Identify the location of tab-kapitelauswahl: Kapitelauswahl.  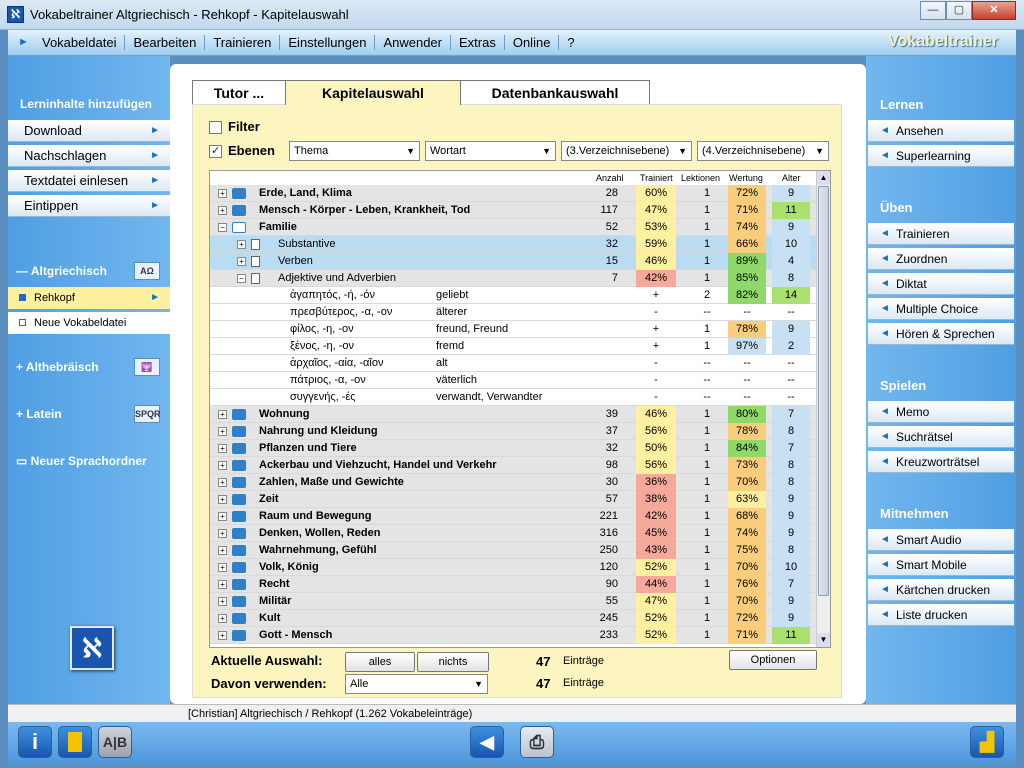
(373, 92).